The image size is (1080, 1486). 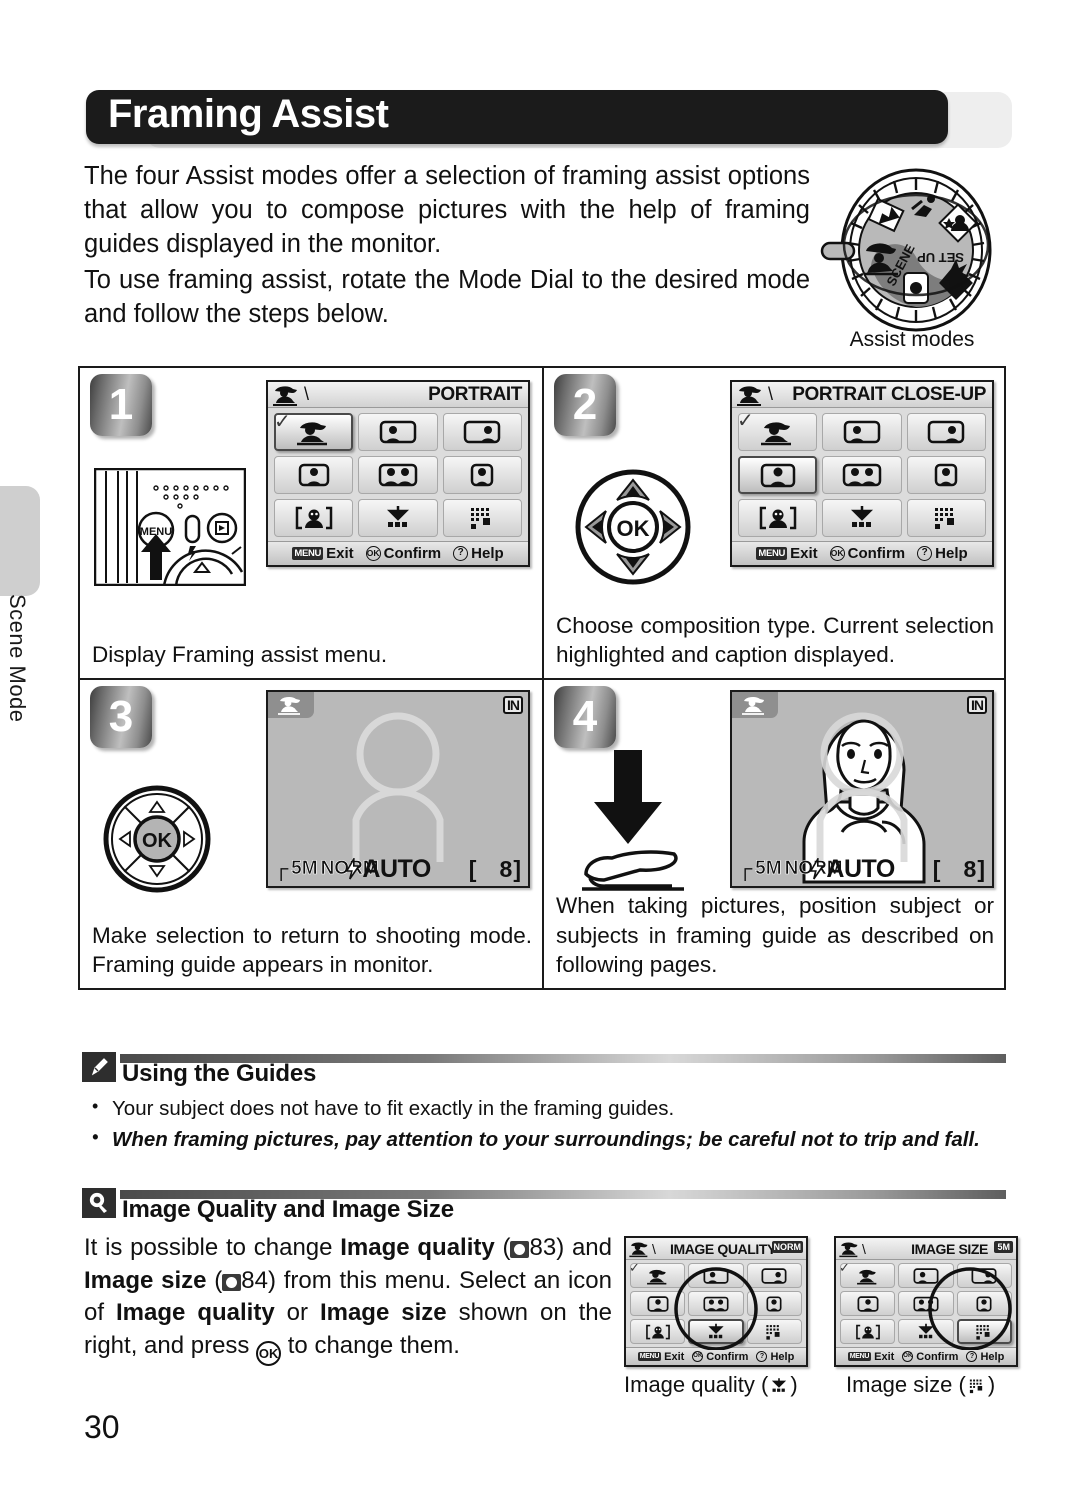 I want to click on portrait-left-icon, so click(x=398, y=432).